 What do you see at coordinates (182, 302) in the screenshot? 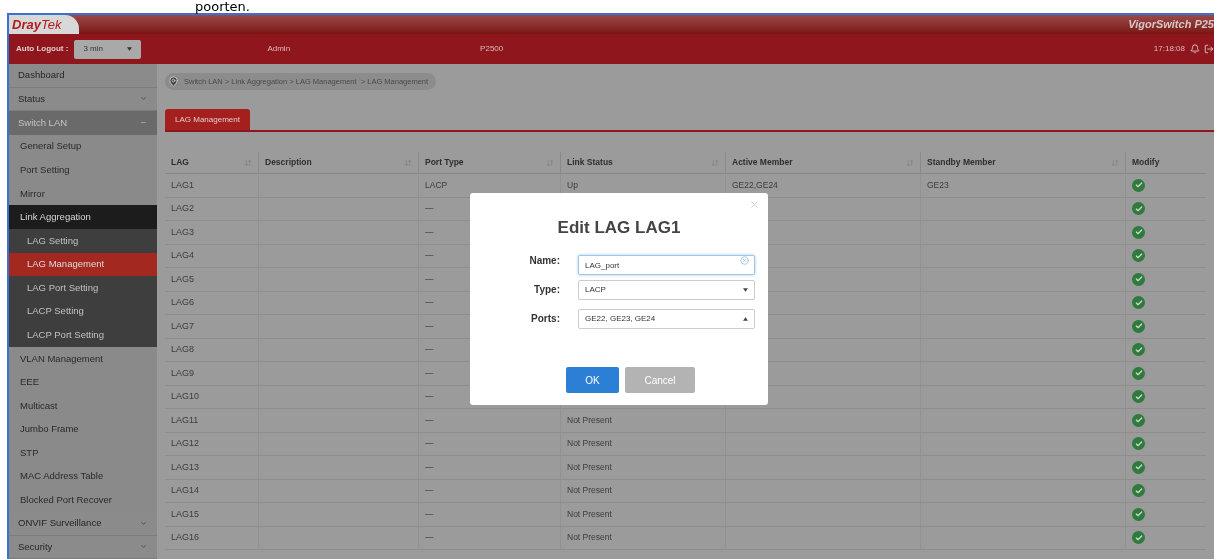
I see `table-cell-text: LAG6` at bounding box center [182, 302].